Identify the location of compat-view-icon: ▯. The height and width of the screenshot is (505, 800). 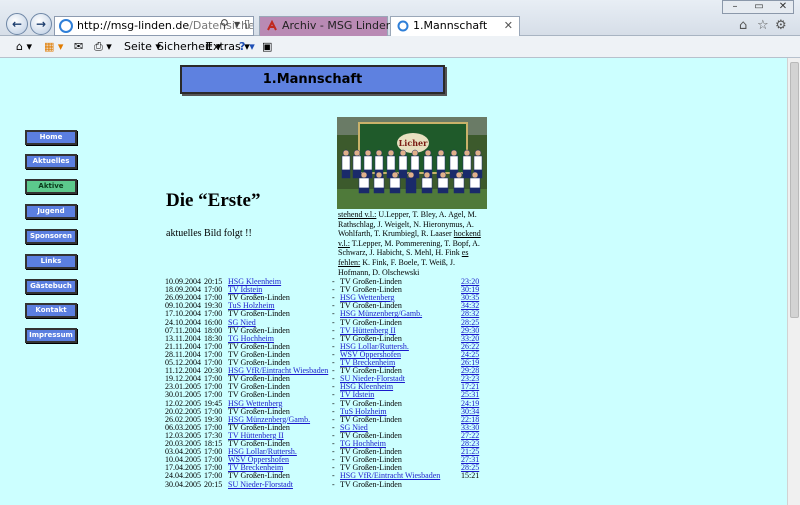
(247, 23).